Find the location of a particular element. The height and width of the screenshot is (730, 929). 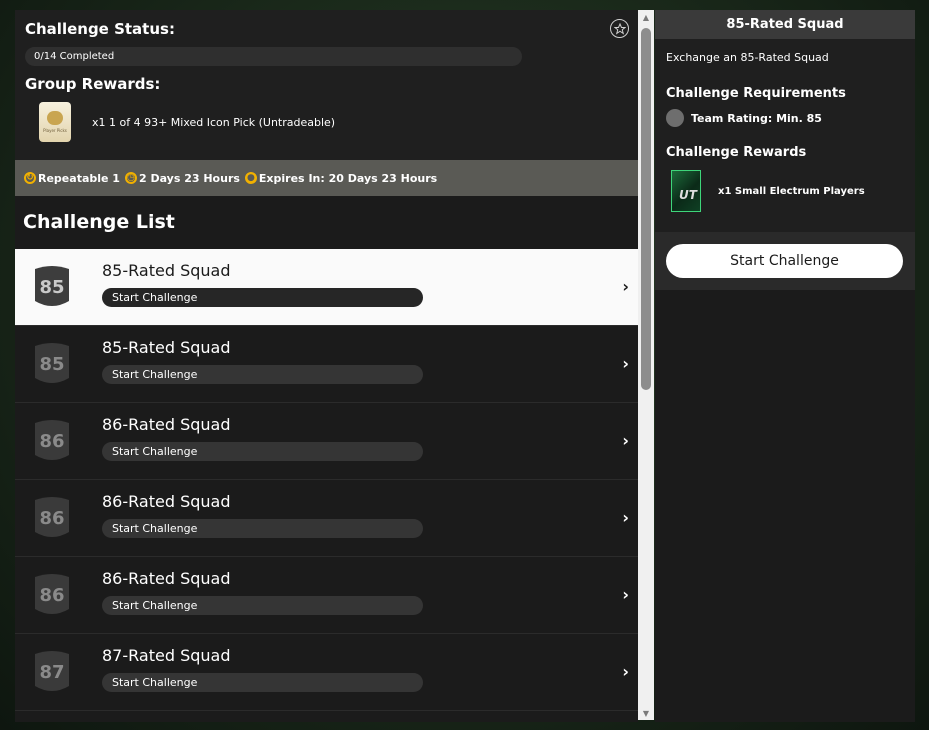

challenge-list-heading: Challenge List is located at coordinates (326, 222).